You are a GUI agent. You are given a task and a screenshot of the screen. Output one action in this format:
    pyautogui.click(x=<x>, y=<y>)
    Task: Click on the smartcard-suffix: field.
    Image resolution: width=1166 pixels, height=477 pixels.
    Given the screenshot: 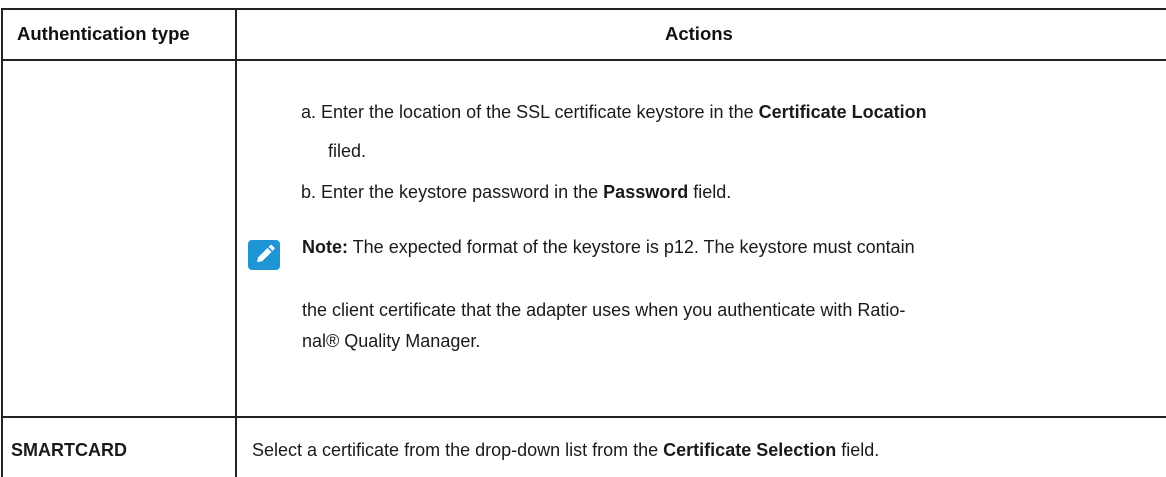 What is the action you would take?
    pyautogui.click(x=858, y=450)
    